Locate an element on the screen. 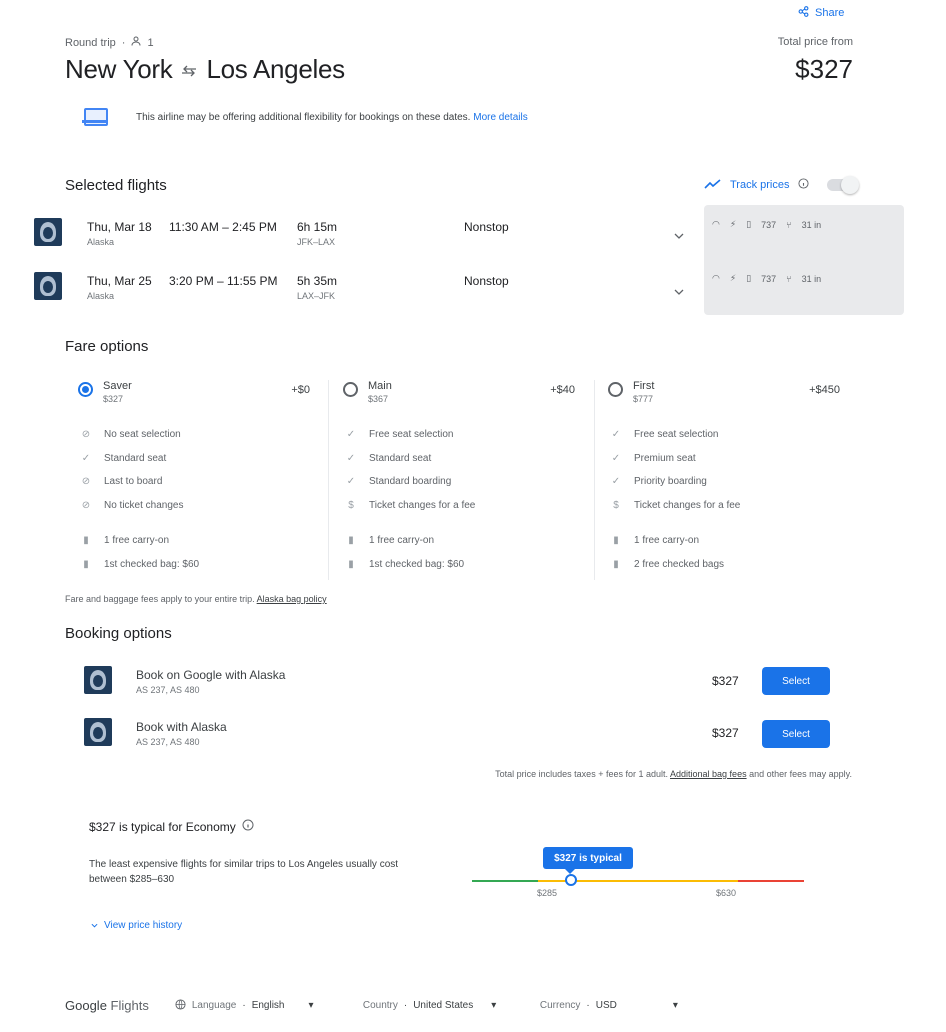  google-flights-logo: Google Flights is located at coordinates (107, 1005).